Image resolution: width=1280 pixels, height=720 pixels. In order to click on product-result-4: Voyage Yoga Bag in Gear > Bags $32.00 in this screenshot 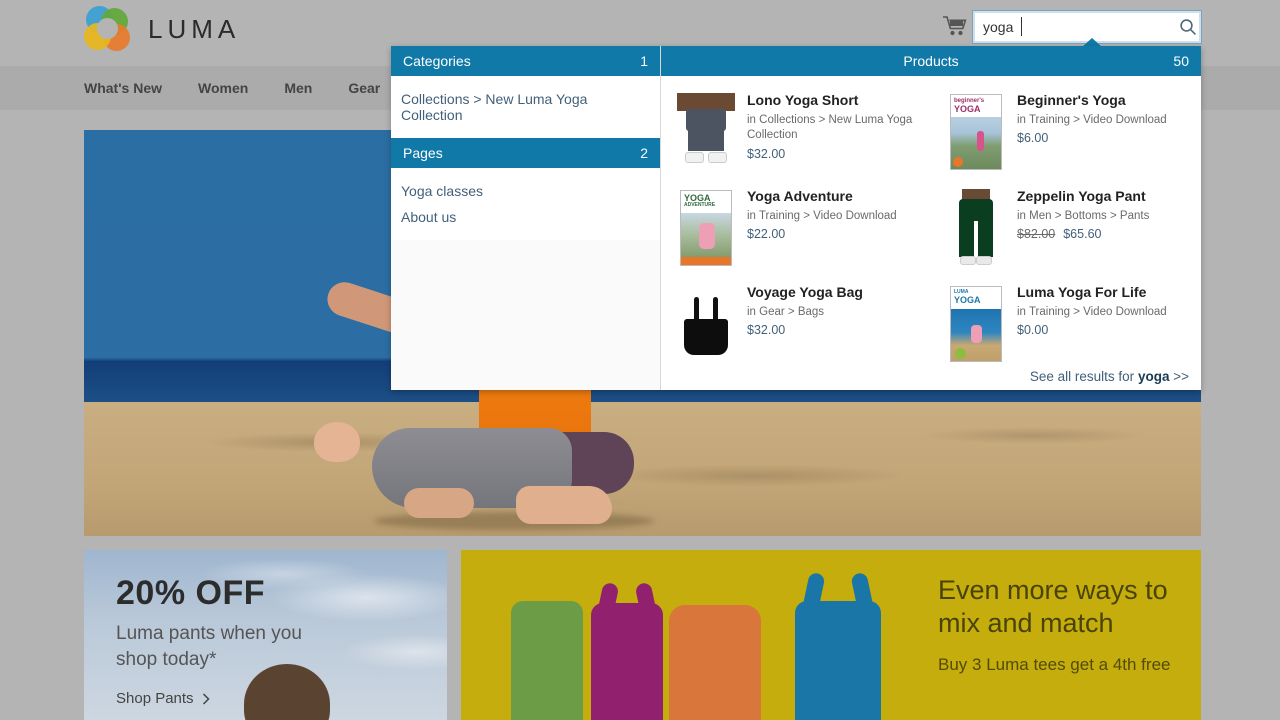, I will do `click(796, 324)`.